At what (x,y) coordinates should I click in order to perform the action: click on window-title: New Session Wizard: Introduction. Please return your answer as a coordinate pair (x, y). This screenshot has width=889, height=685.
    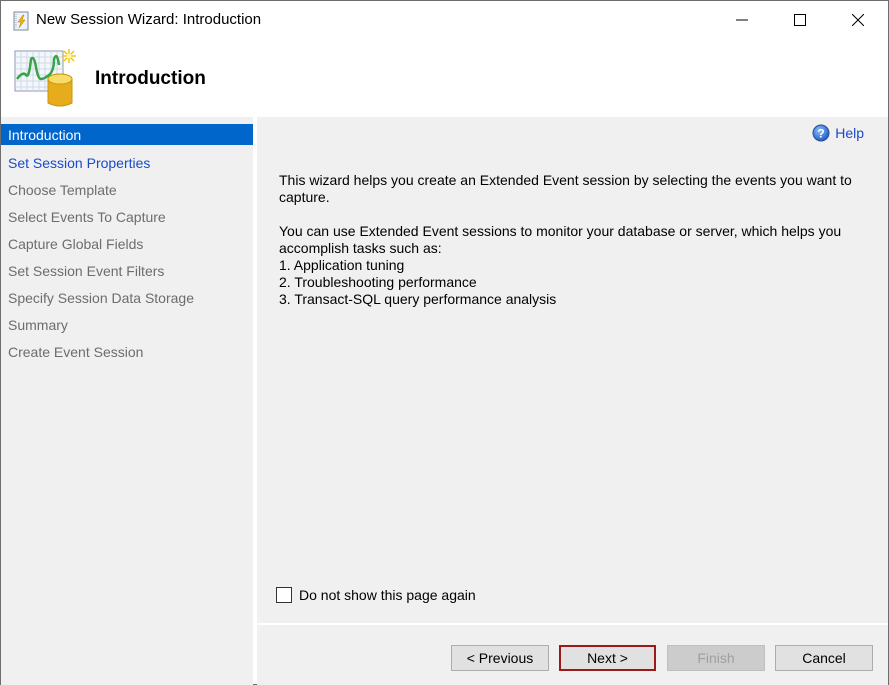
    Looking at the image, I should click on (149, 19).